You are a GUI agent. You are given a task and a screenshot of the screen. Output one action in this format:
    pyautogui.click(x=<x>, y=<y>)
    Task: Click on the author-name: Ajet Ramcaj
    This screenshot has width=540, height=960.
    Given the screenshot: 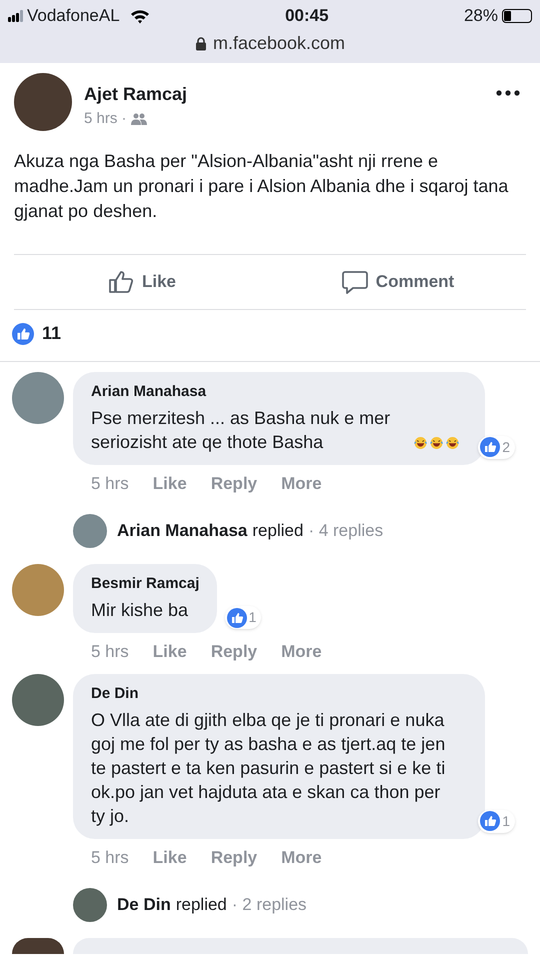 What is the action you would take?
    pyautogui.click(x=290, y=94)
    